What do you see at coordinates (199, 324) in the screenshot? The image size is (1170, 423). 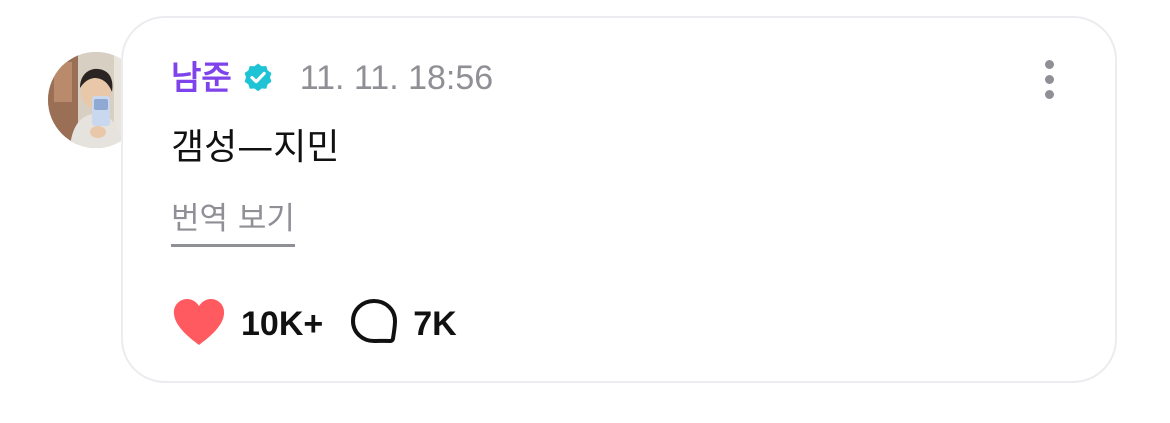 I see `heart-icon` at bounding box center [199, 324].